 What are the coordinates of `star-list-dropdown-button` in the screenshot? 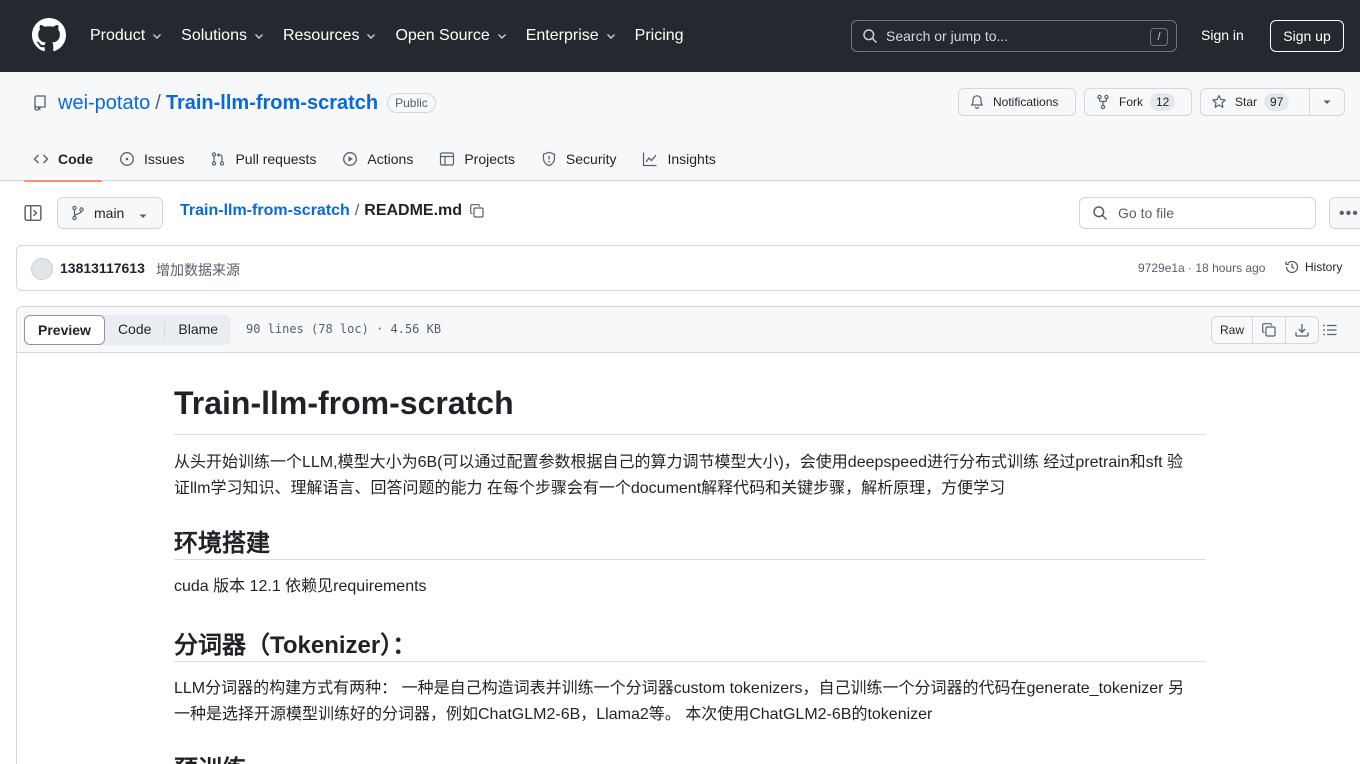 It's located at (1327, 102).